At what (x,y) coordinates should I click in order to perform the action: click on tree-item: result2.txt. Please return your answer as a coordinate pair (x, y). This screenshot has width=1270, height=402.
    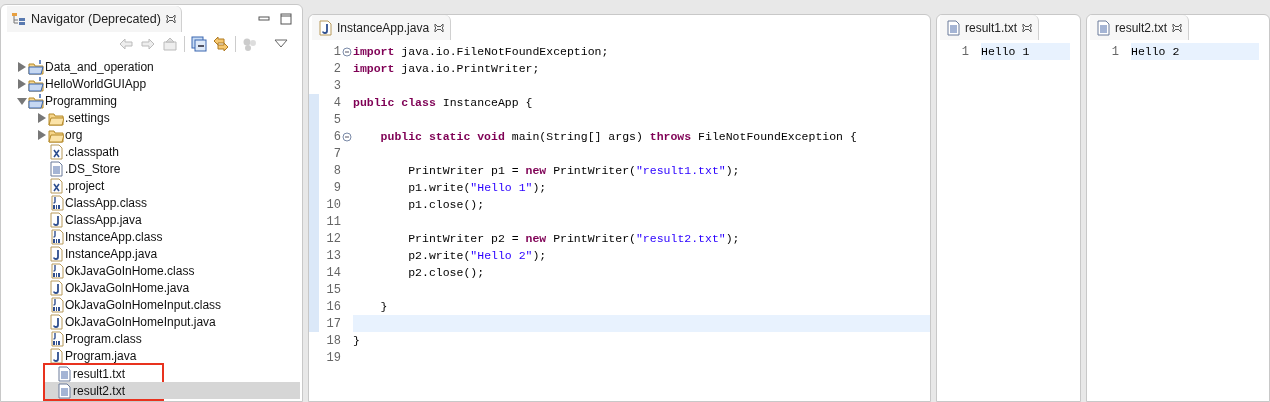
    Looking at the image, I should click on (172, 390).